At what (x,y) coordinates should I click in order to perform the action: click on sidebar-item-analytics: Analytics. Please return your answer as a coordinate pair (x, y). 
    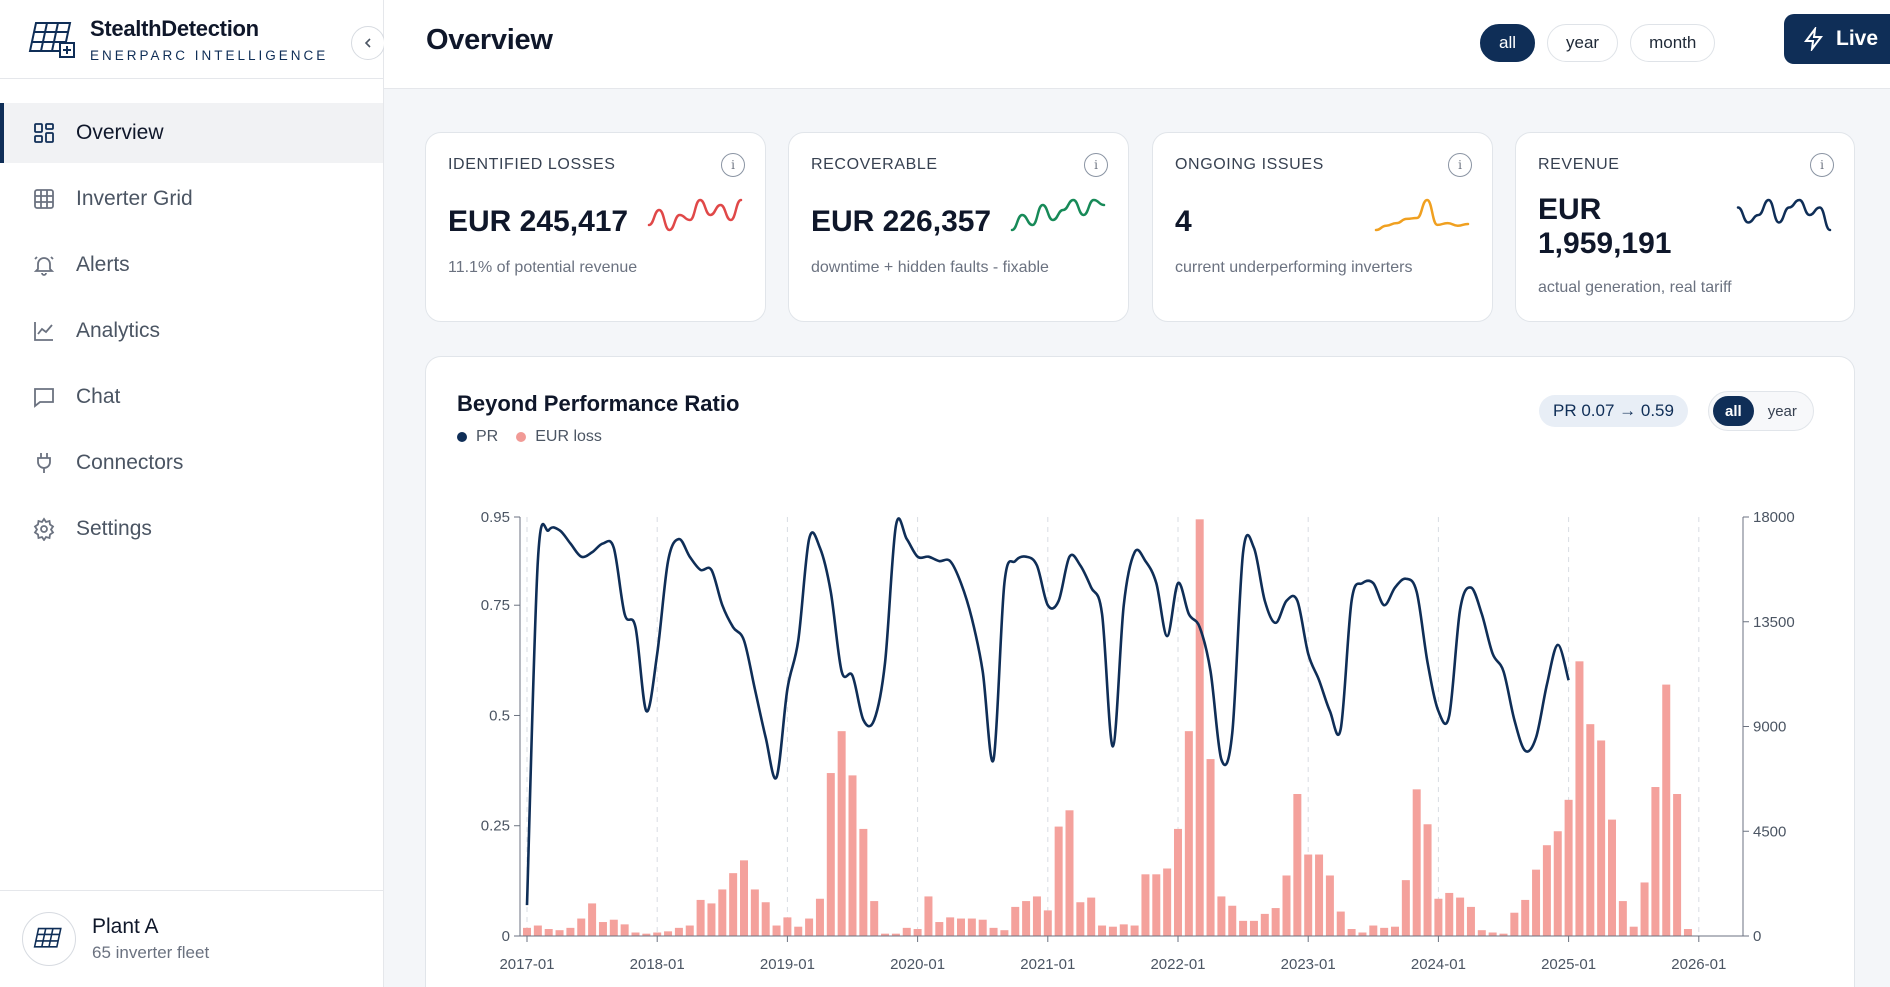
    Looking at the image, I should click on (191, 331).